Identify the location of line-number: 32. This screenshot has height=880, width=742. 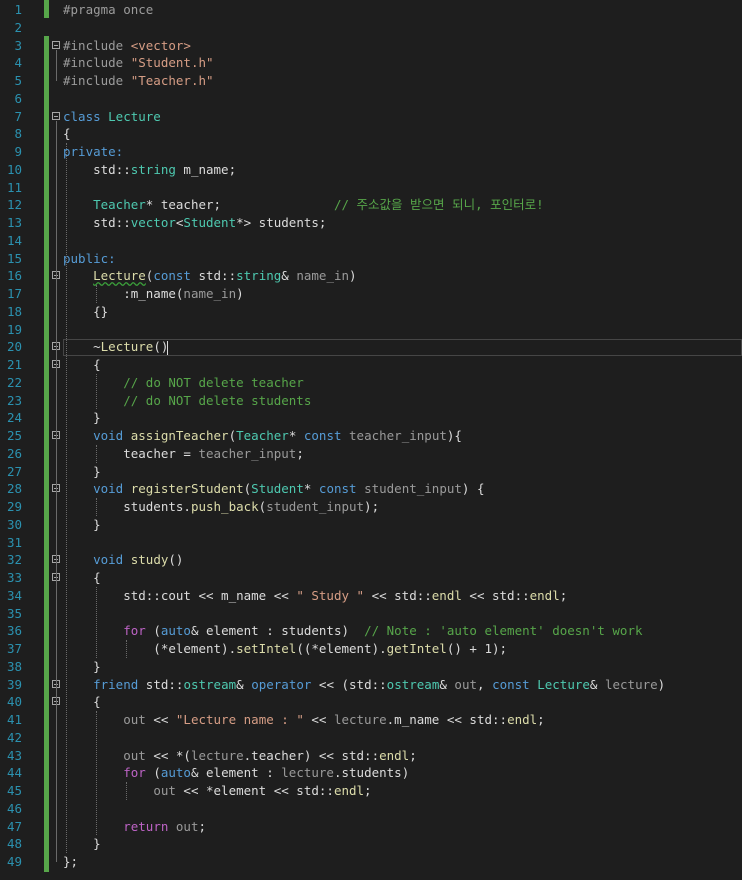
(14, 560).